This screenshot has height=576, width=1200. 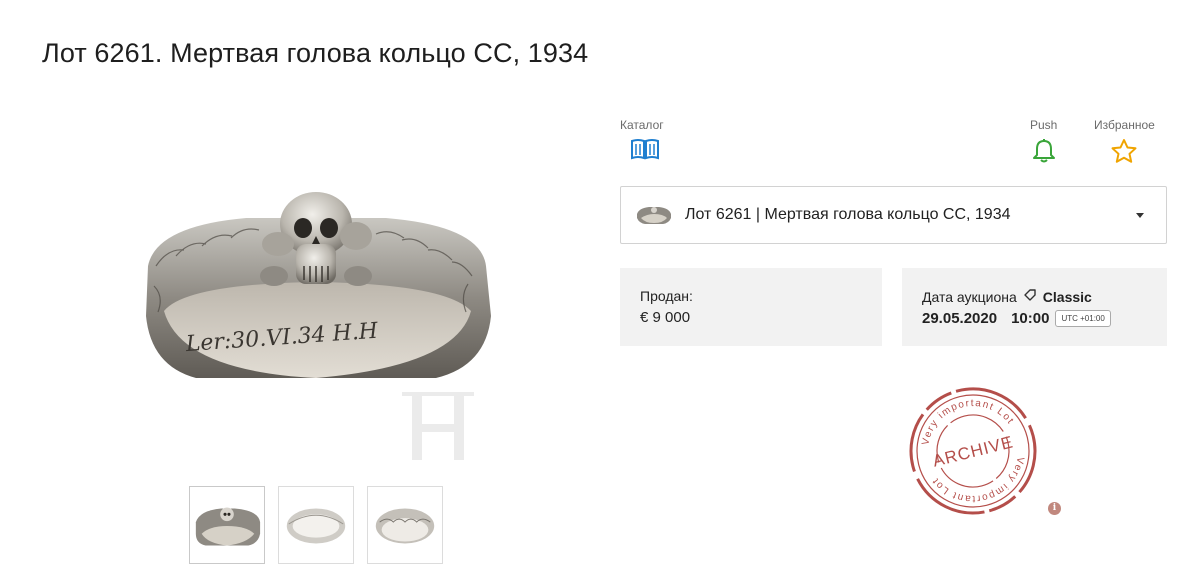 I want to click on tag-icon, so click(x=1030, y=296).